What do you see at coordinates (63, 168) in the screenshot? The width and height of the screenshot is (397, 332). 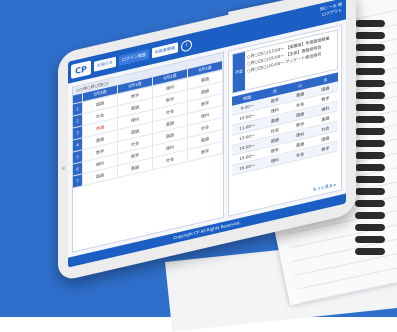 I see `camera-icon` at bounding box center [63, 168].